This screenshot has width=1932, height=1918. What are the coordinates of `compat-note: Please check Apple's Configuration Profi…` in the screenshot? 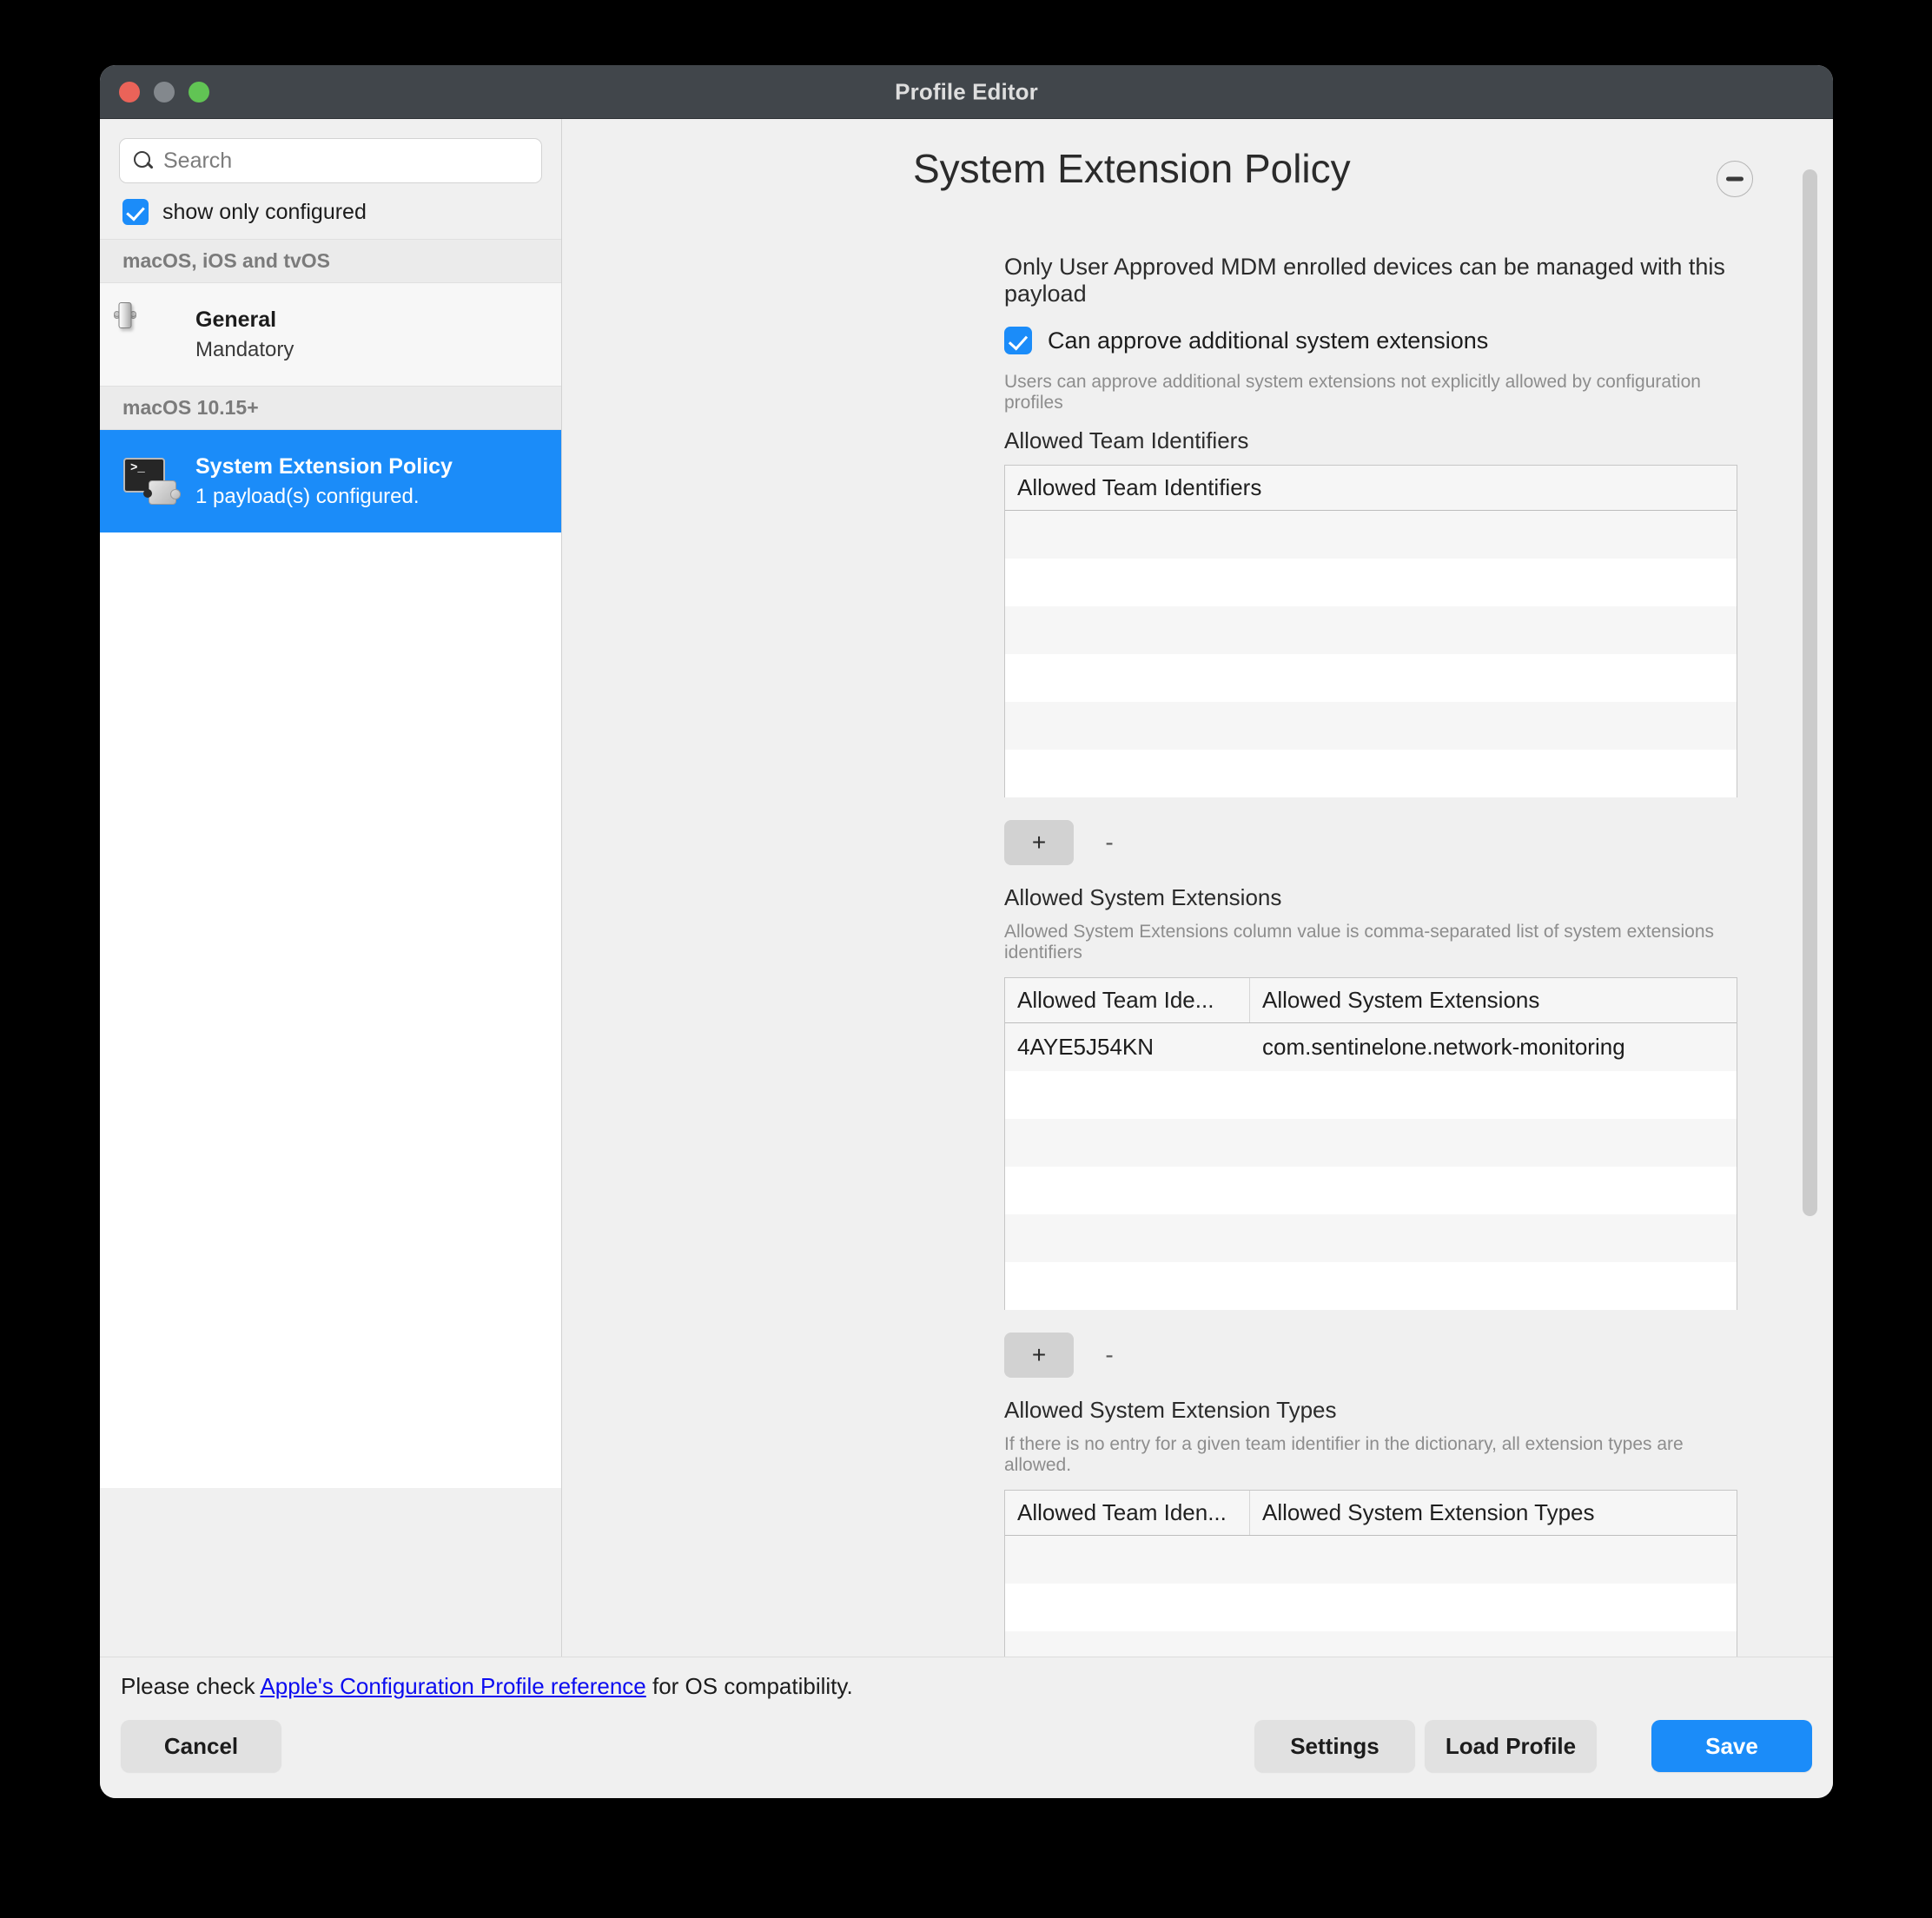 It's located at (487, 1686).